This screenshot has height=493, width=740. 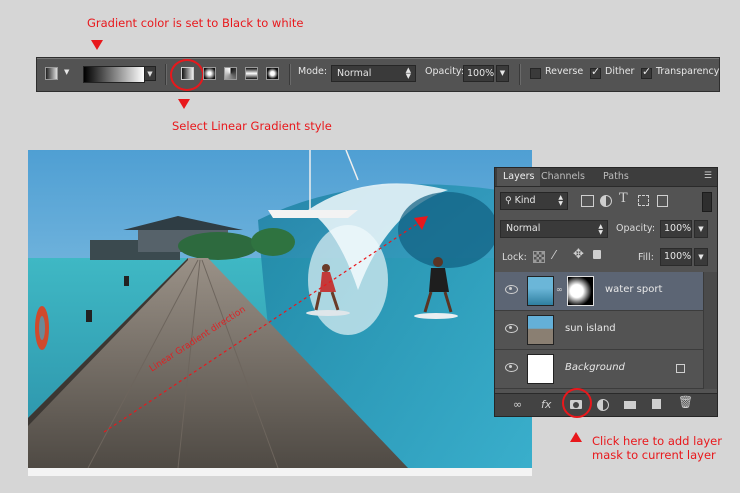 I want to click on mode-label: Mode:, so click(x=313, y=71).